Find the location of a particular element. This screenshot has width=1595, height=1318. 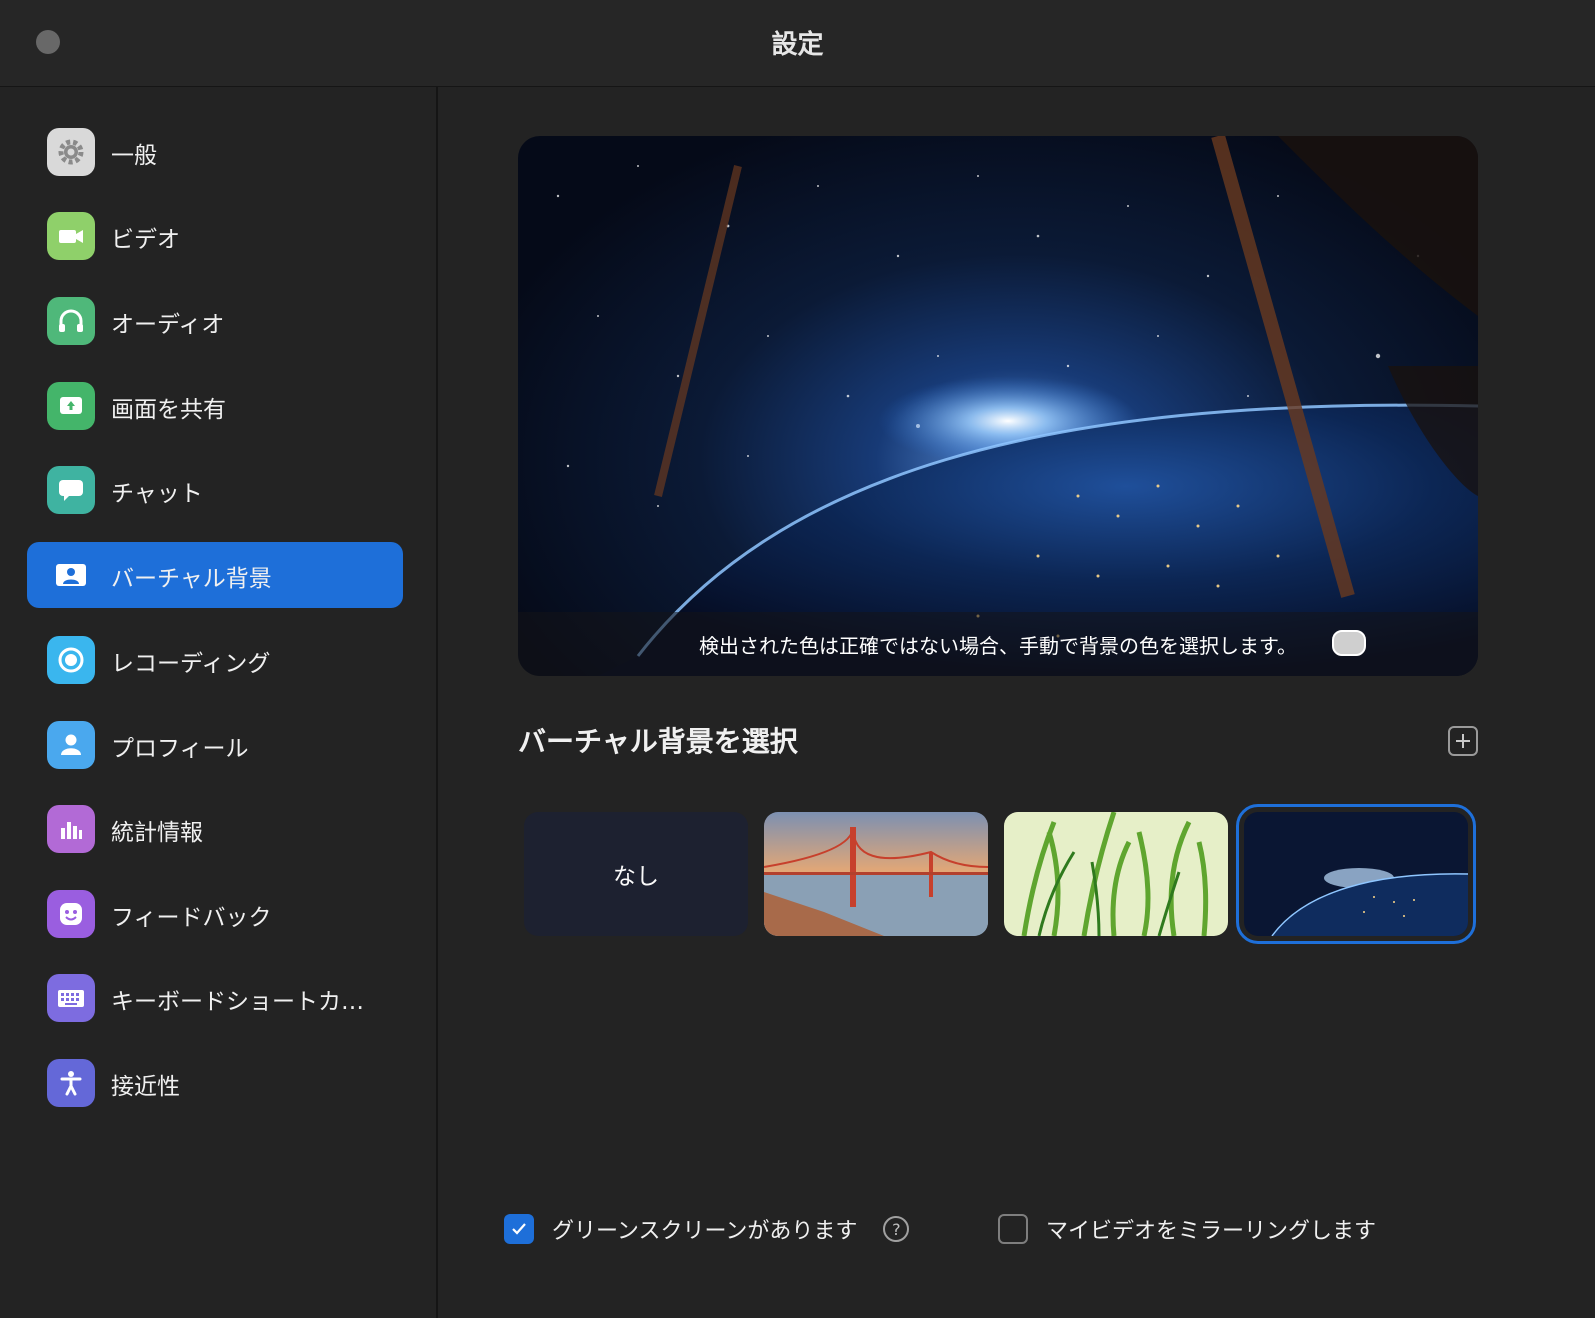

gear-icon is located at coordinates (71, 152).